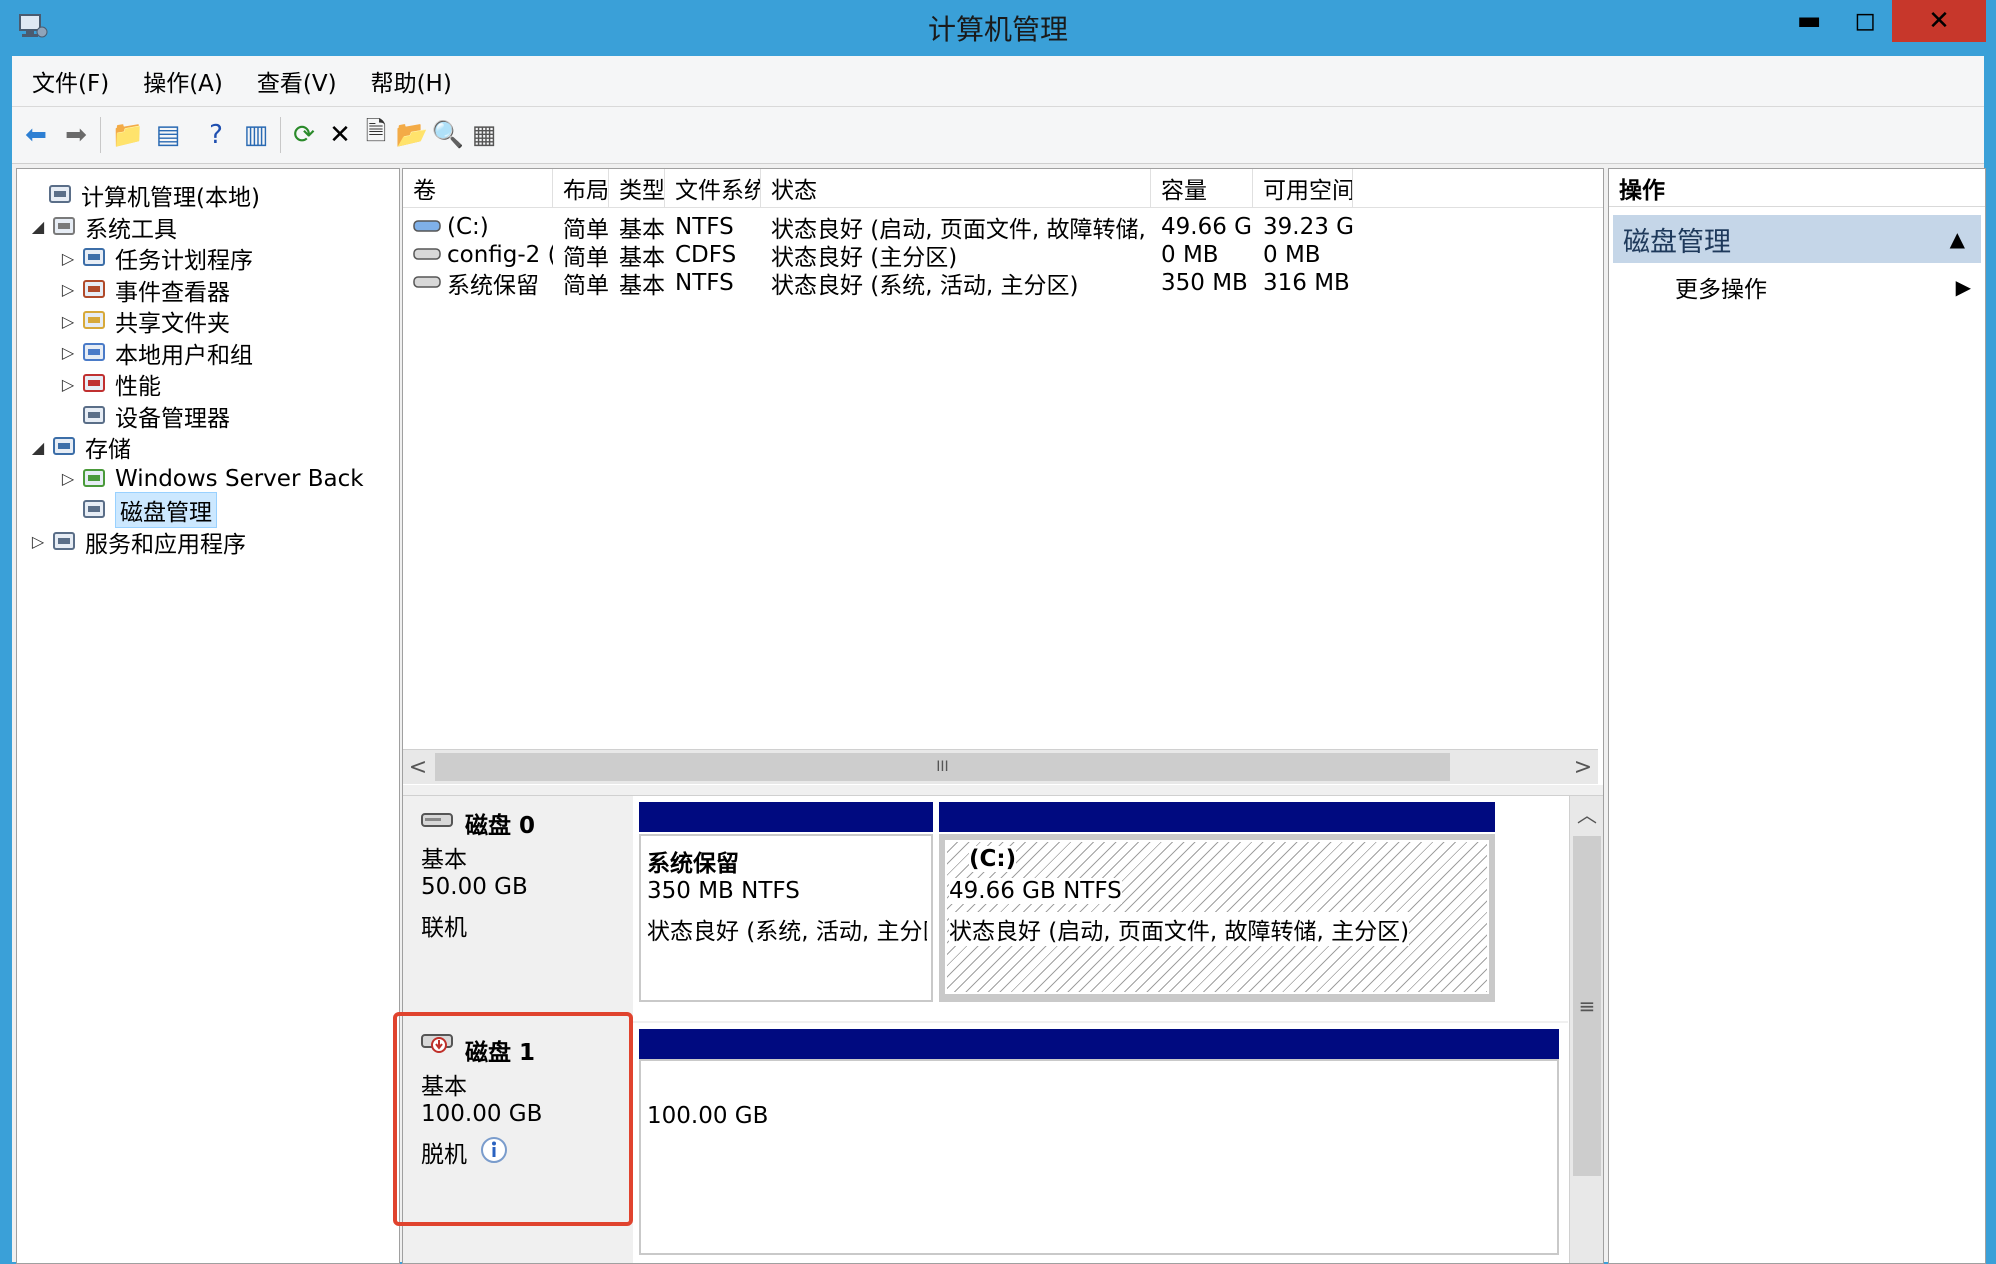  Describe the element at coordinates (448, 135) in the screenshot. I see `search-icon: 🔍` at that location.